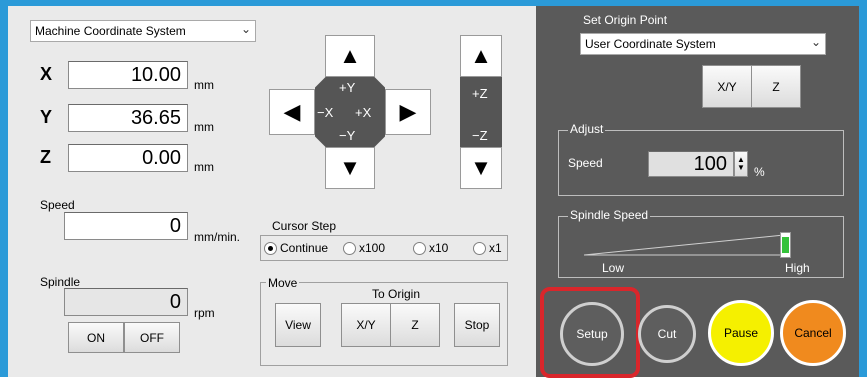 This screenshot has height=383, width=867. I want to click on spindle-on-button: ON, so click(96, 337).